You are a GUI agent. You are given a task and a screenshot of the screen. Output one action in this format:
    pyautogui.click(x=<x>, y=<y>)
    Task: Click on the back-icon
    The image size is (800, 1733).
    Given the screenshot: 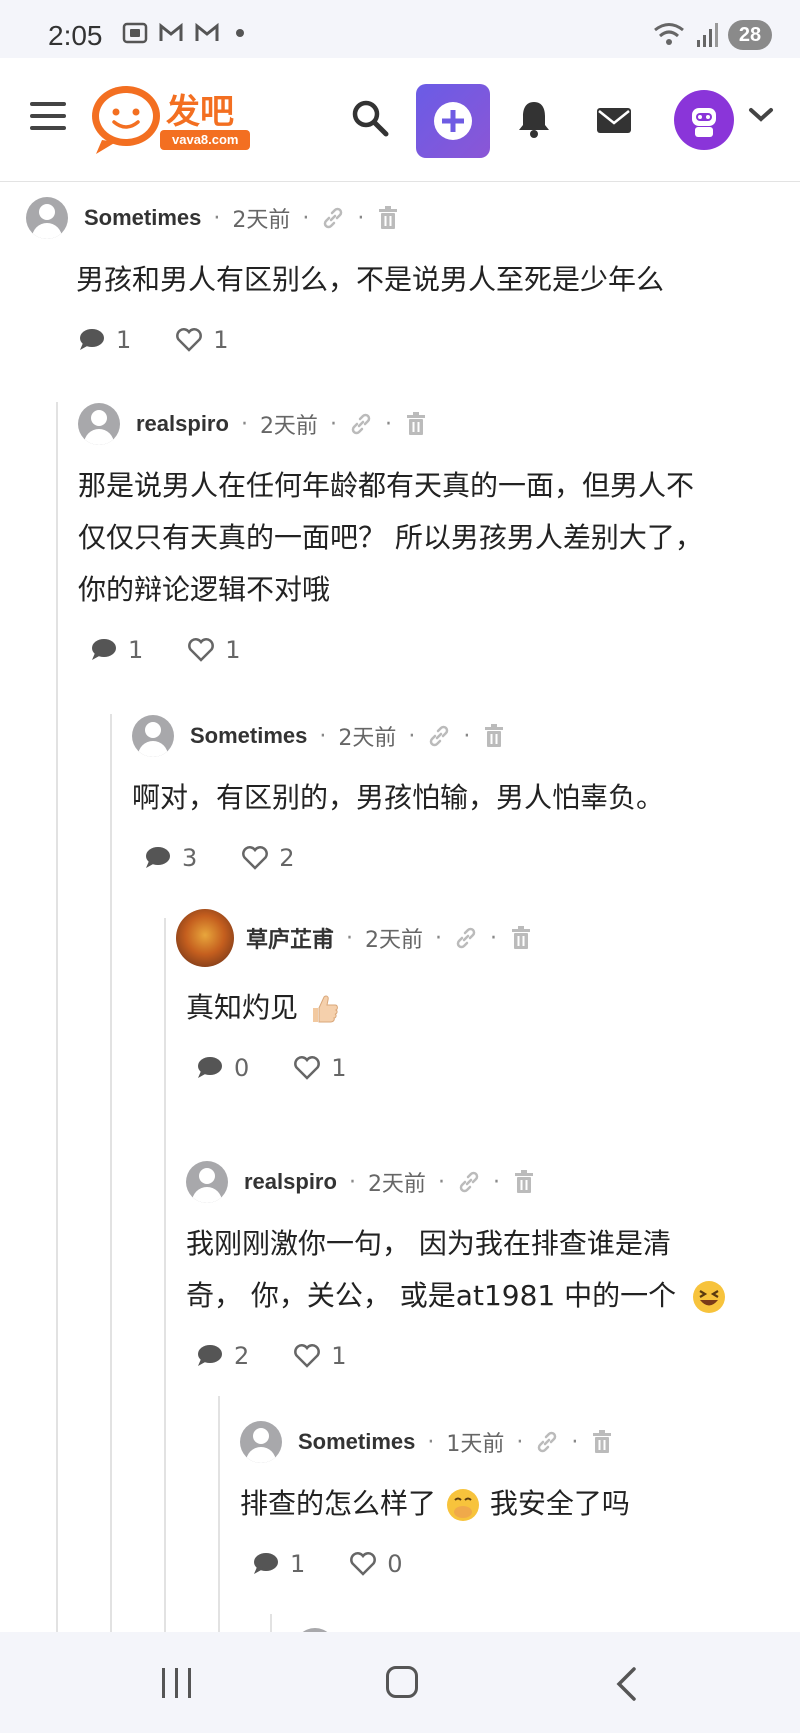 What is the action you would take?
    pyautogui.click(x=626, y=1684)
    